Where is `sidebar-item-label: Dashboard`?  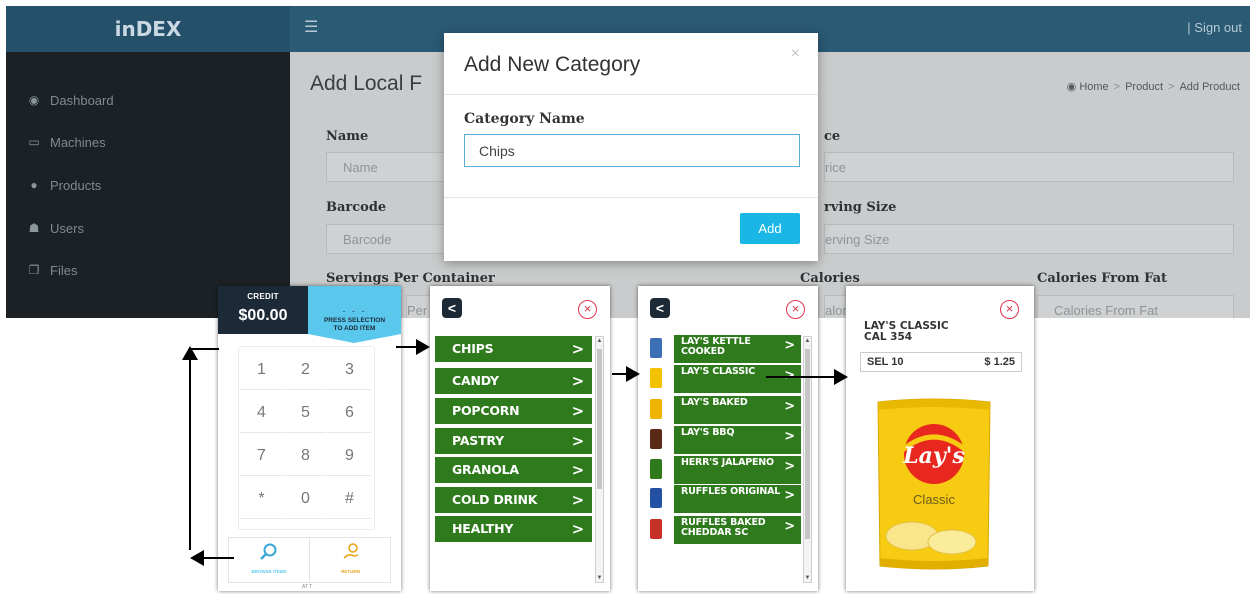
sidebar-item-label: Dashboard is located at coordinates (82, 100).